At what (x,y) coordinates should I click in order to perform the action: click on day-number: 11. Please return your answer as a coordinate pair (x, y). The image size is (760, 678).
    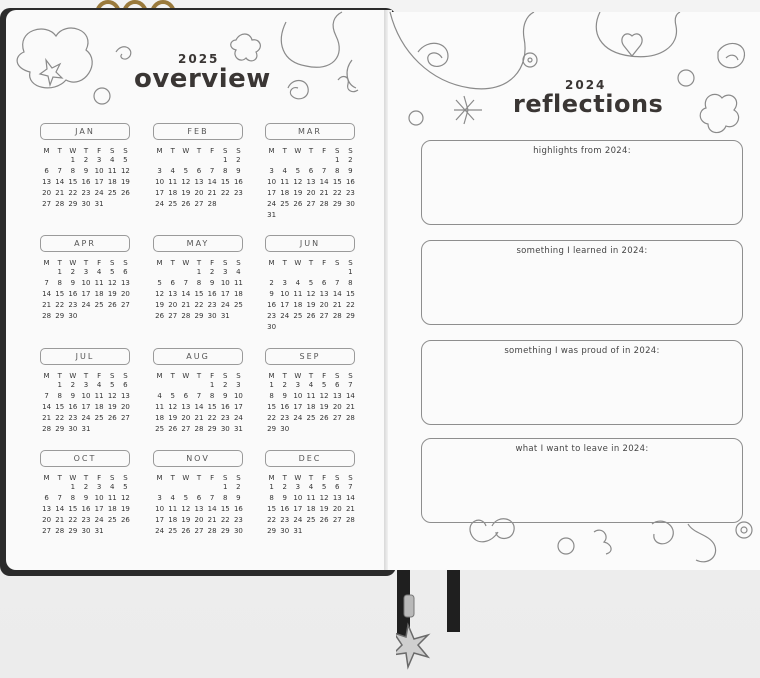
    Looking at the image, I should click on (99, 283).